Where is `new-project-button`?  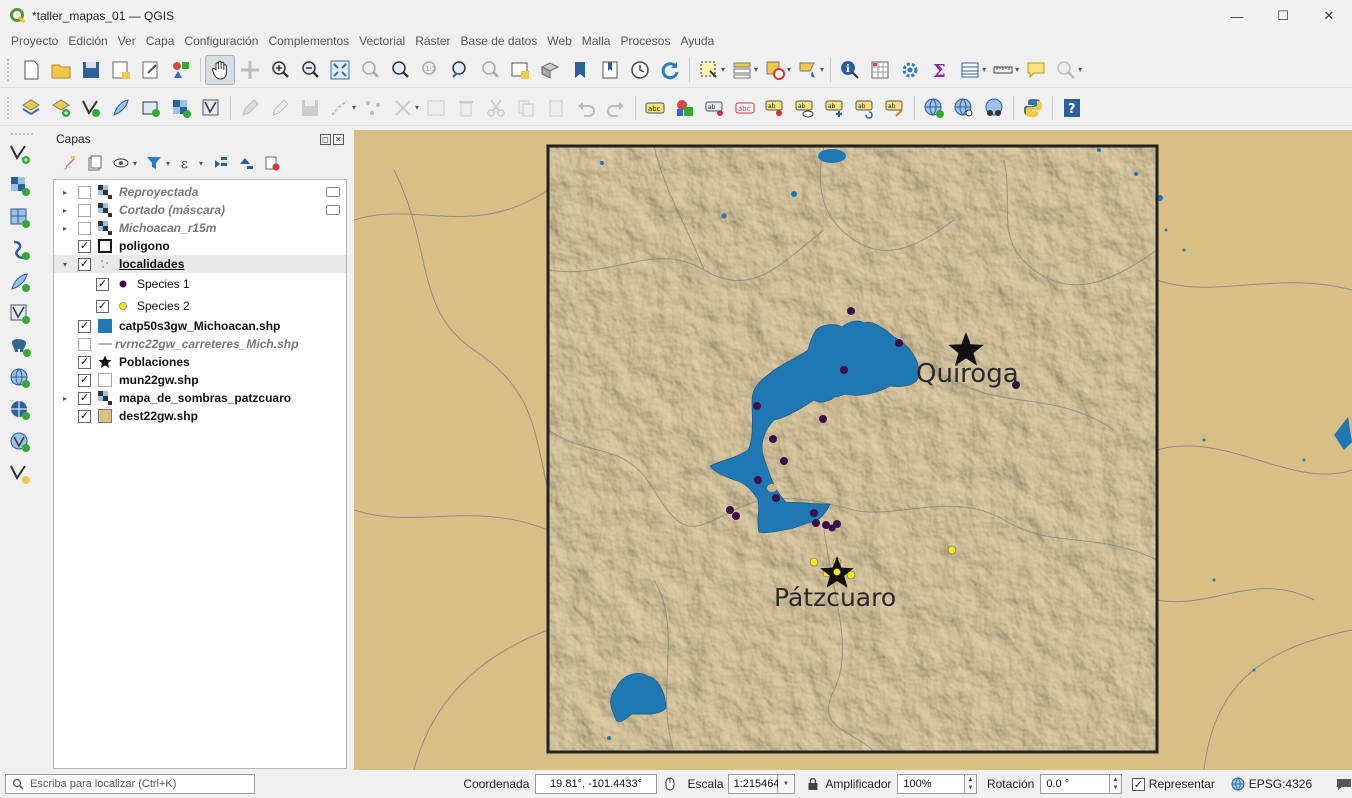 new-project-button is located at coordinates (31, 70).